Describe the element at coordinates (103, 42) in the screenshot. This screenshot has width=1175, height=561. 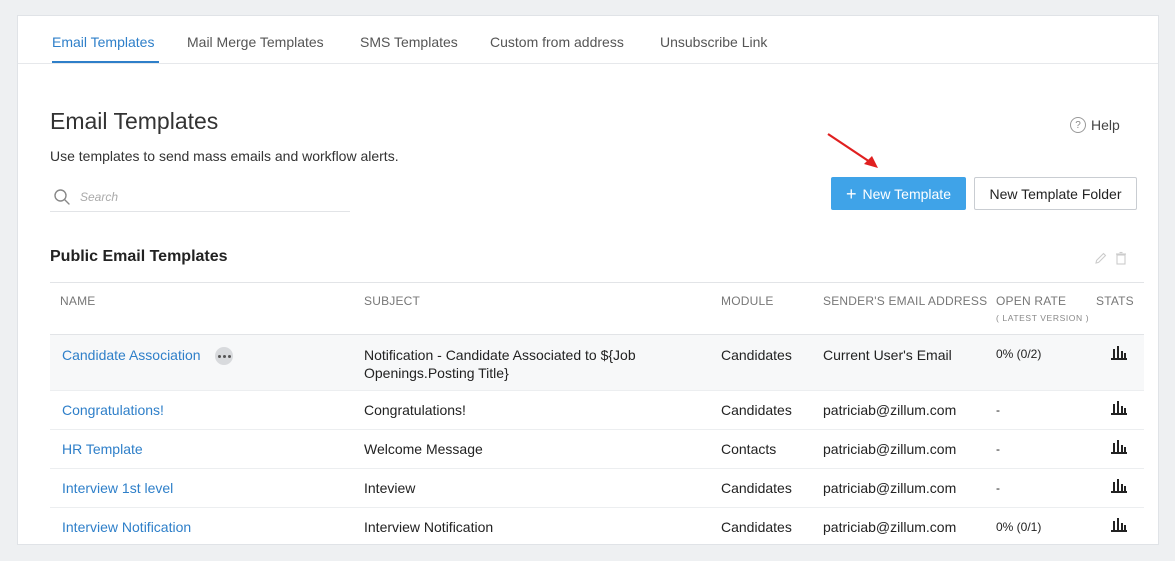
I see `tab-email-templates: Email Templates` at that location.